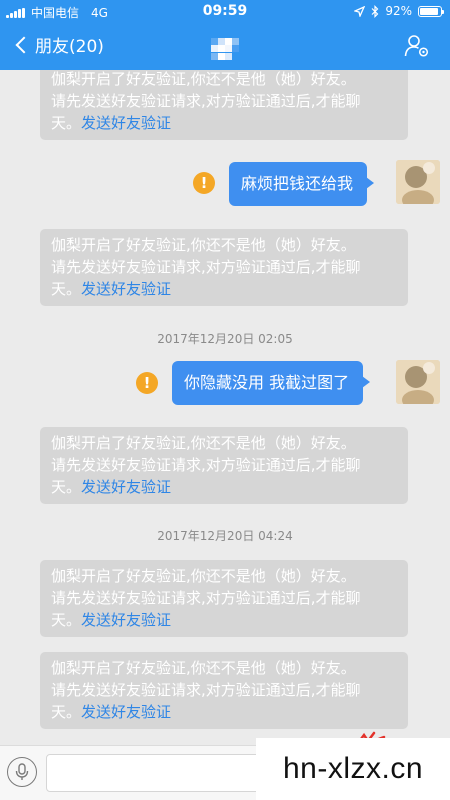 The width and height of the screenshot is (450, 800). What do you see at coordinates (225, 339) in the screenshot?
I see `timestamp: 2017年12月20日 02:05` at bounding box center [225, 339].